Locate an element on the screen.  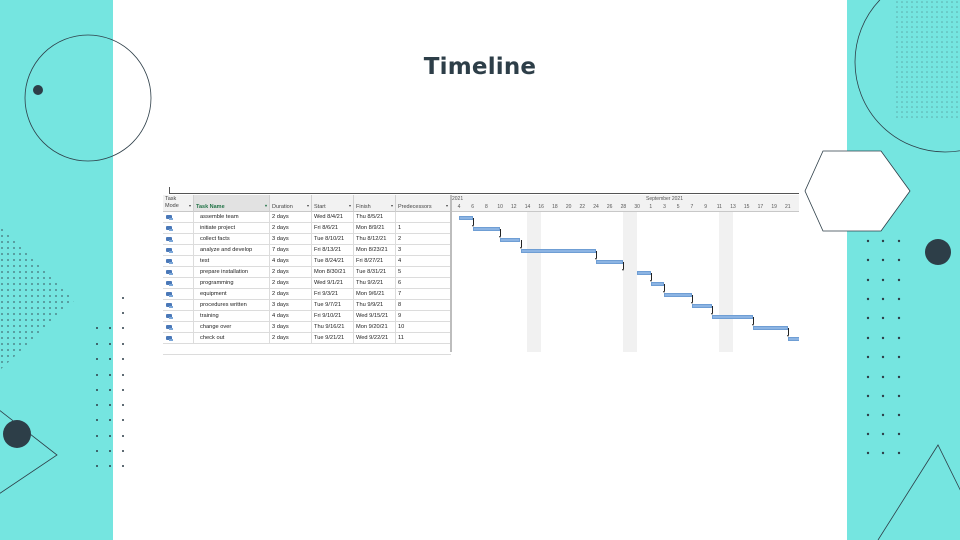
cell-name: initiate project is located at coordinates (232, 228).